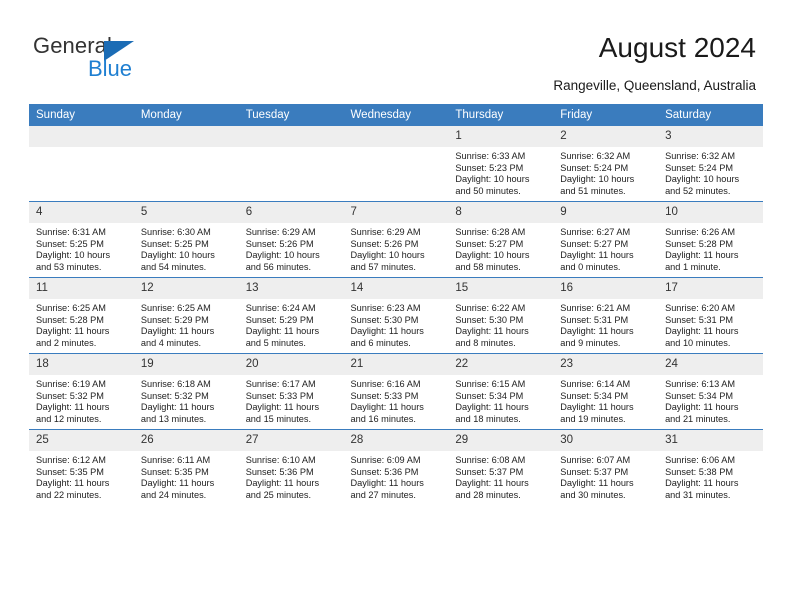 The height and width of the screenshot is (612, 792). What do you see at coordinates (175, 232) in the screenshot?
I see `sunrise-time: Sunrise: 6:30 AM` at bounding box center [175, 232].